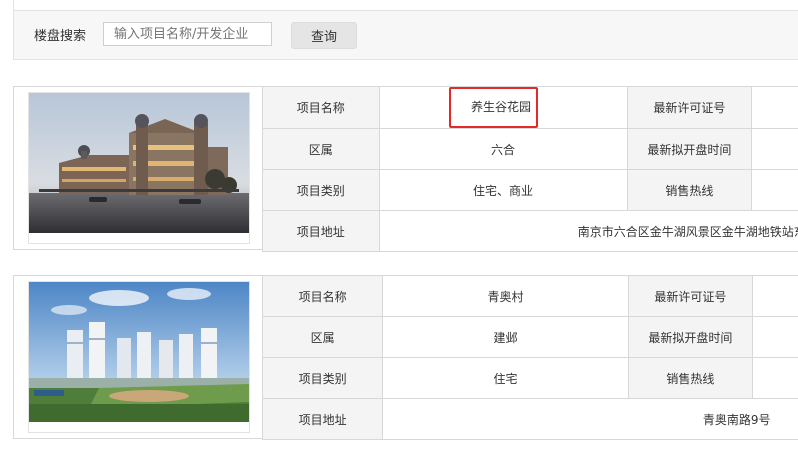 The image size is (798, 452). Describe the element at coordinates (494, 107) in the screenshot. I see `highlighted-project-name: 养生谷花园` at that location.